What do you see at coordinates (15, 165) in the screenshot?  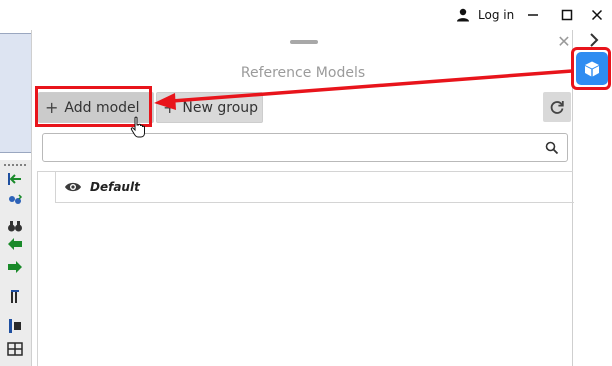 I see `toolbar-grip` at bounding box center [15, 165].